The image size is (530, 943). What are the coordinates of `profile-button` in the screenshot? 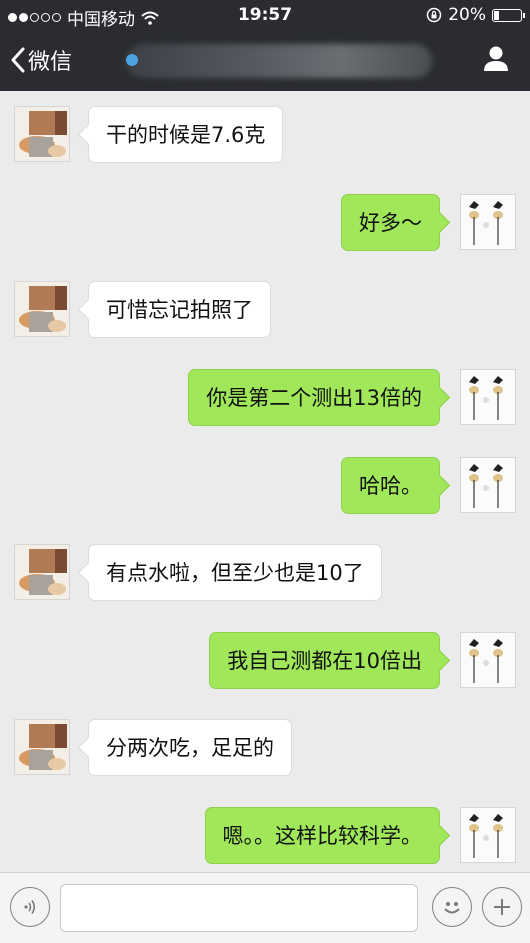 It's located at (496, 60).